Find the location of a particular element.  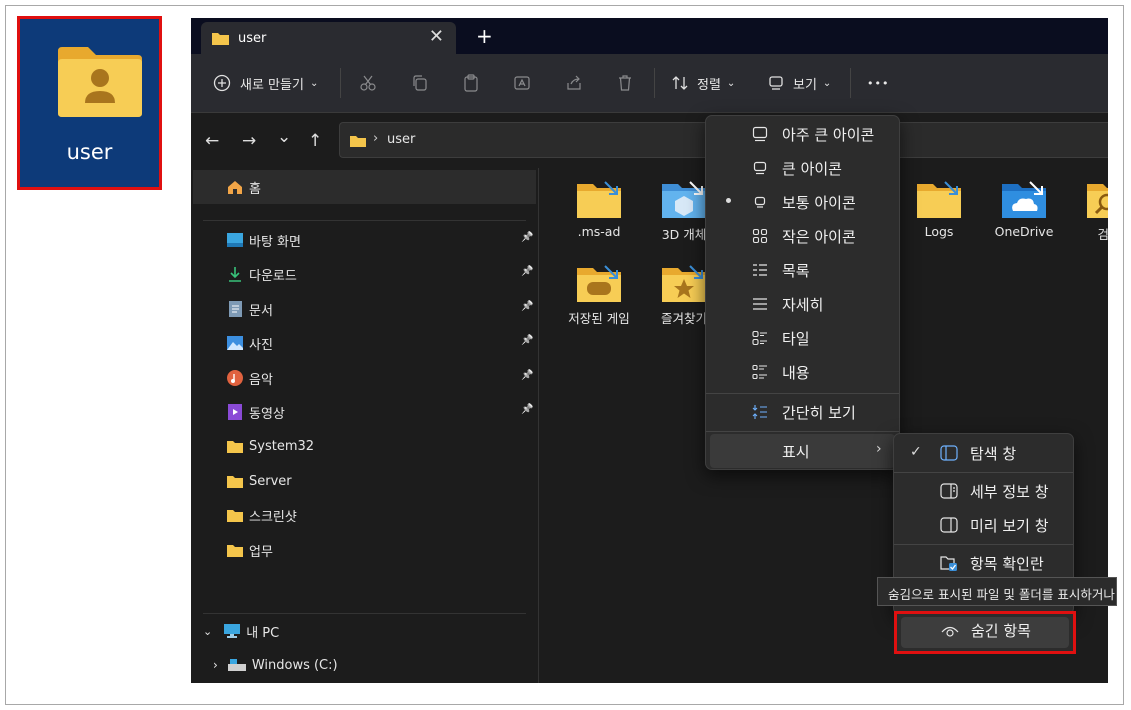

folder-shortcut-icon is located at coordinates (939, 199).